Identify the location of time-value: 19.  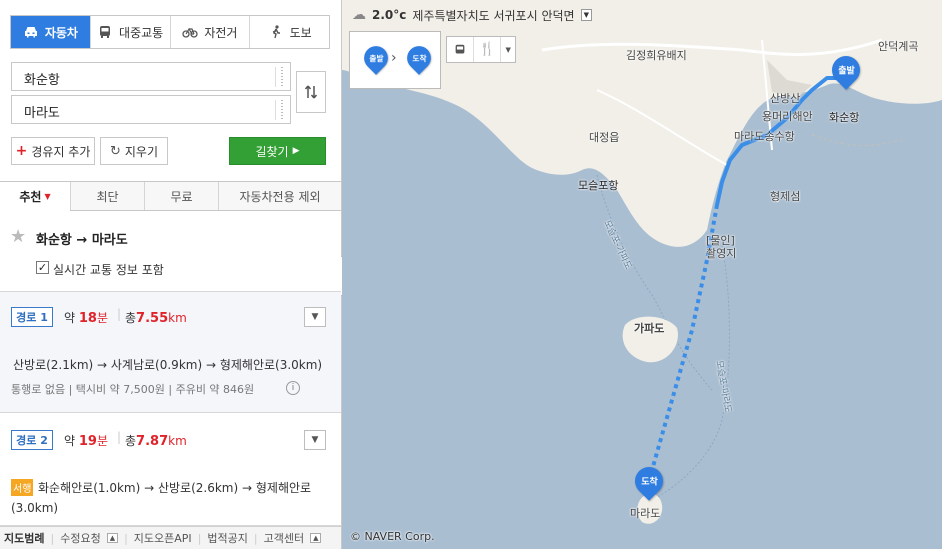
(87, 441).